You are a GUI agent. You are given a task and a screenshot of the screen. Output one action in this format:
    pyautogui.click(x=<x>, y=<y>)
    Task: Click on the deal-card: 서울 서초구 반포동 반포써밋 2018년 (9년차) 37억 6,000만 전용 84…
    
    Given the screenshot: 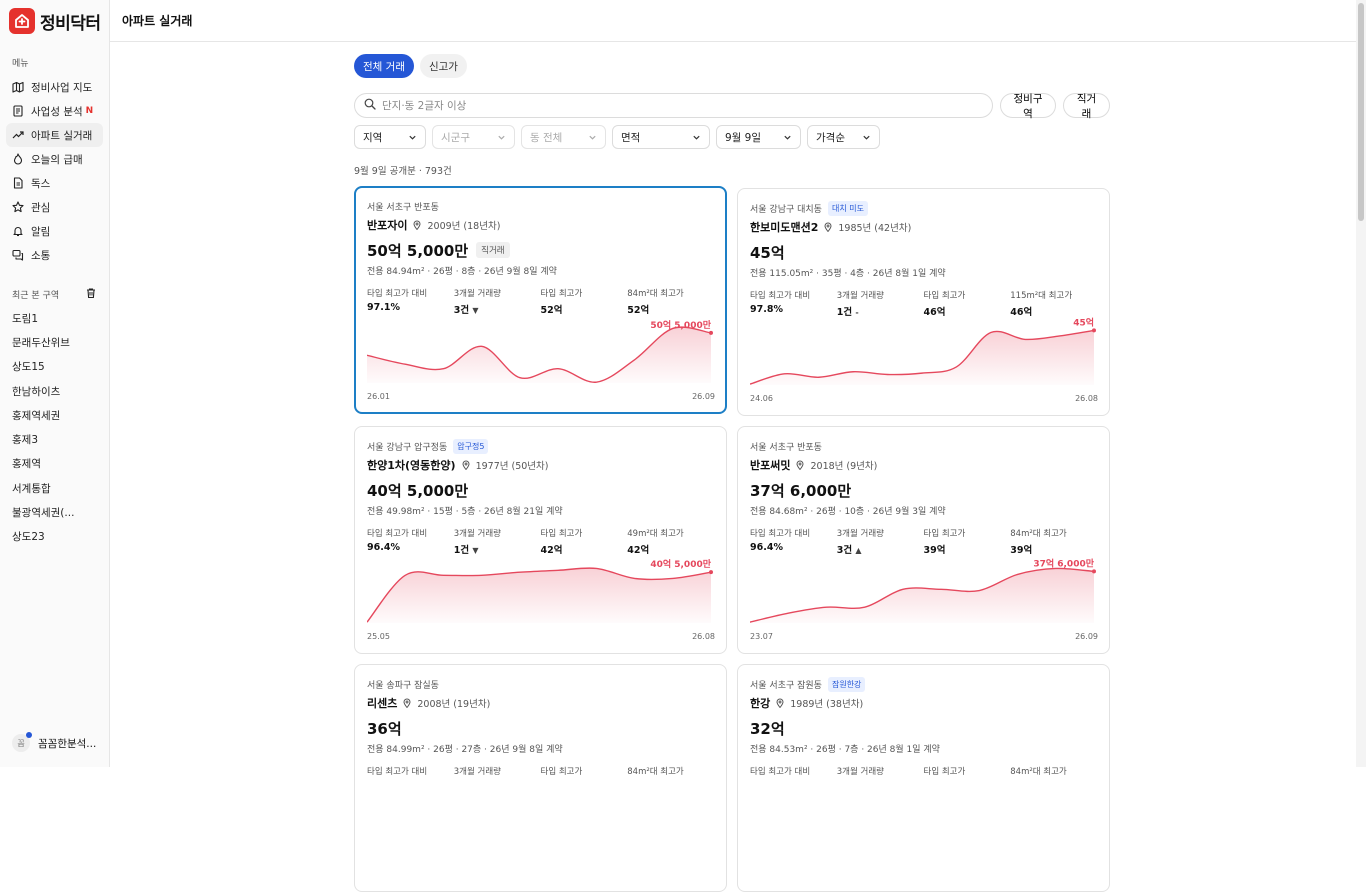 What is the action you would take?
    pyautogui.click(x=923, y=540)
    